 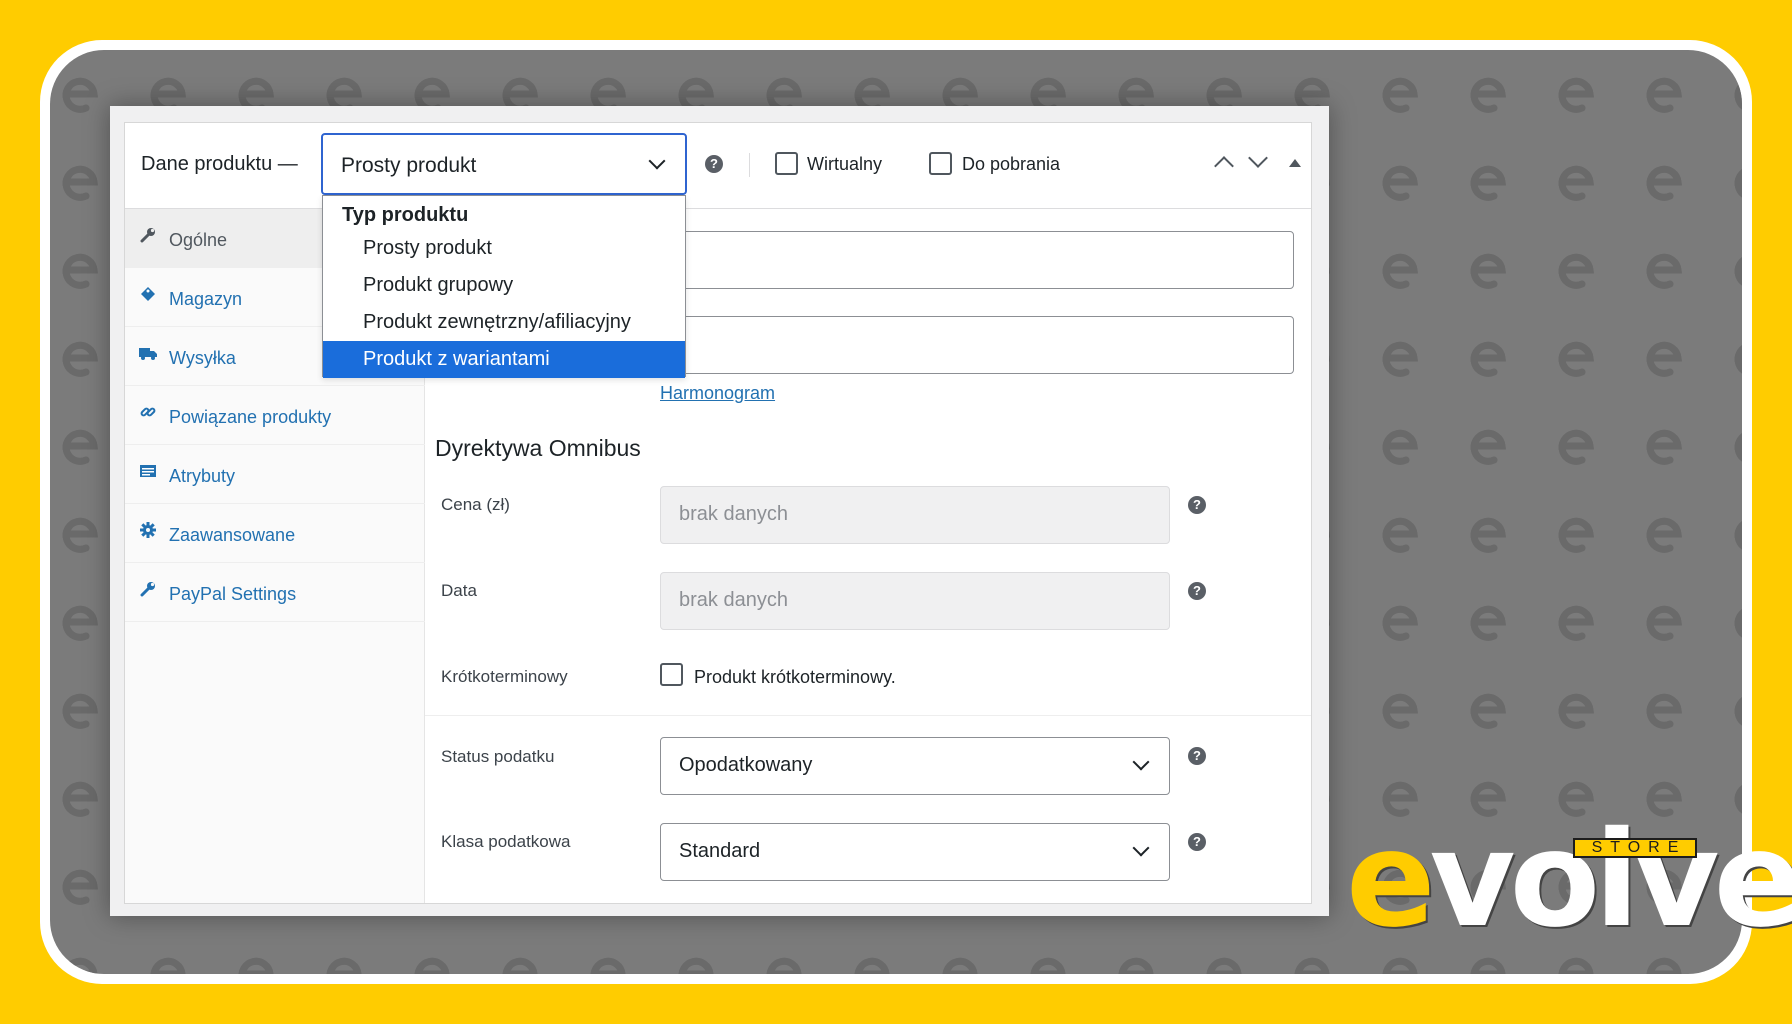 I want to click on move-up-icon, so click(x=1224, y=166).